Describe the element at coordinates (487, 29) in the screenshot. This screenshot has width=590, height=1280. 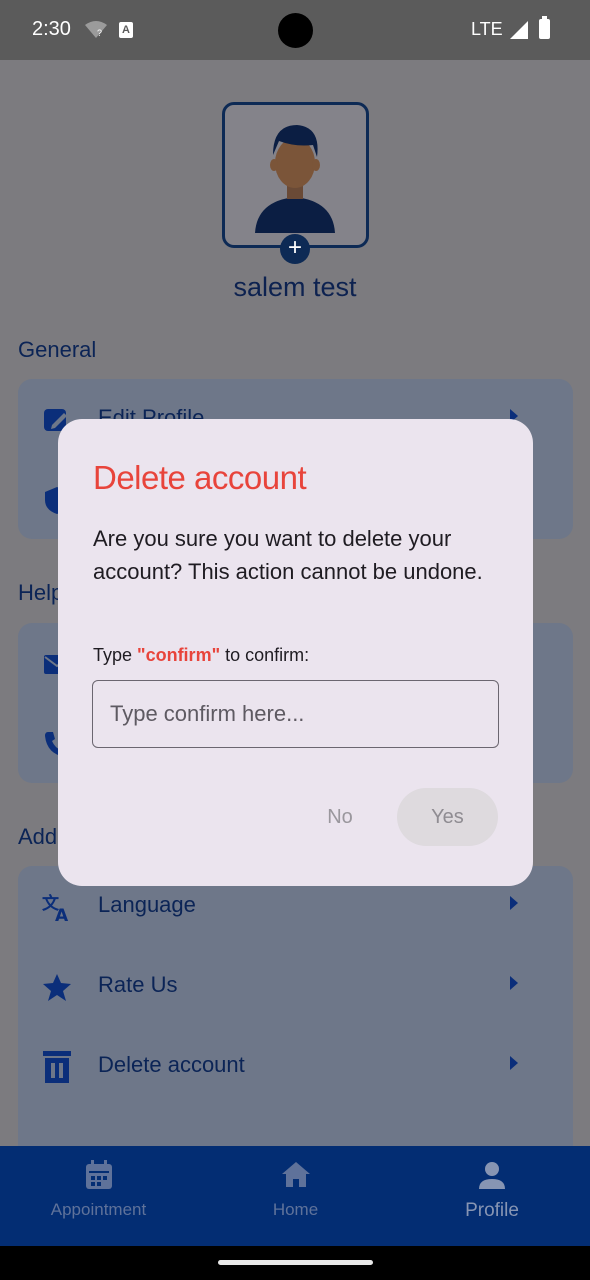
I see `network-type: LTE` at that location.